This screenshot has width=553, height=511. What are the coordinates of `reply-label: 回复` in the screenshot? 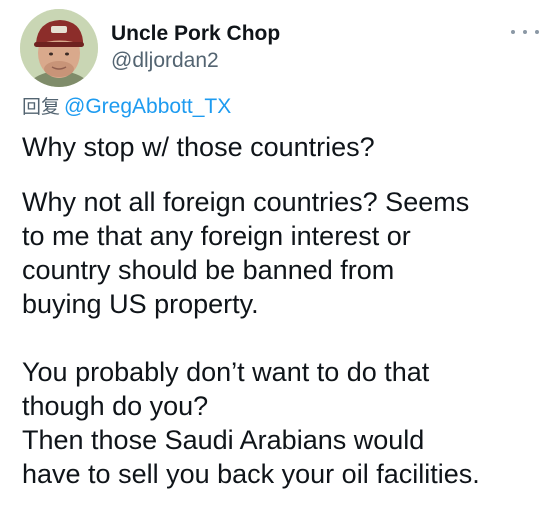 It's located at (41, 107).